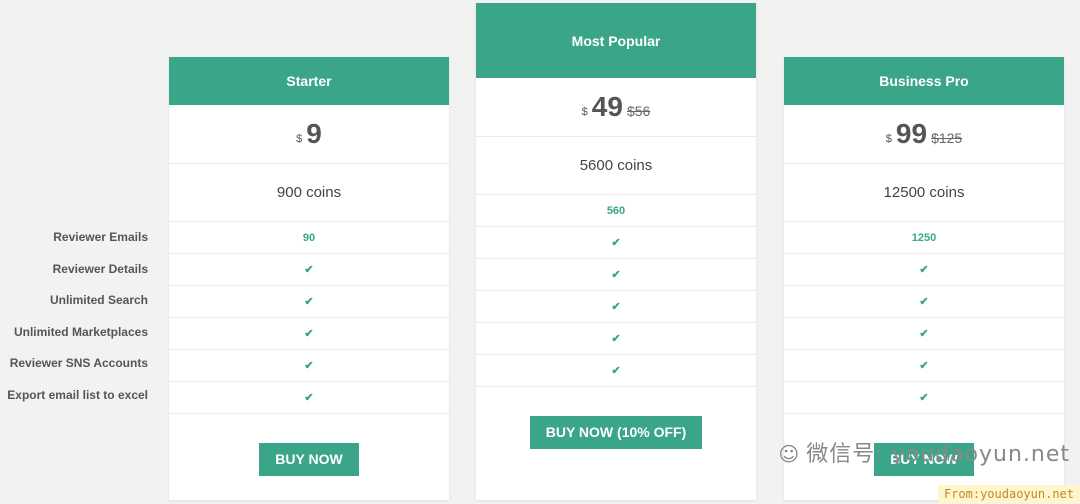  I want to click on reviewer-emails-value: 560, so click(616, 211).